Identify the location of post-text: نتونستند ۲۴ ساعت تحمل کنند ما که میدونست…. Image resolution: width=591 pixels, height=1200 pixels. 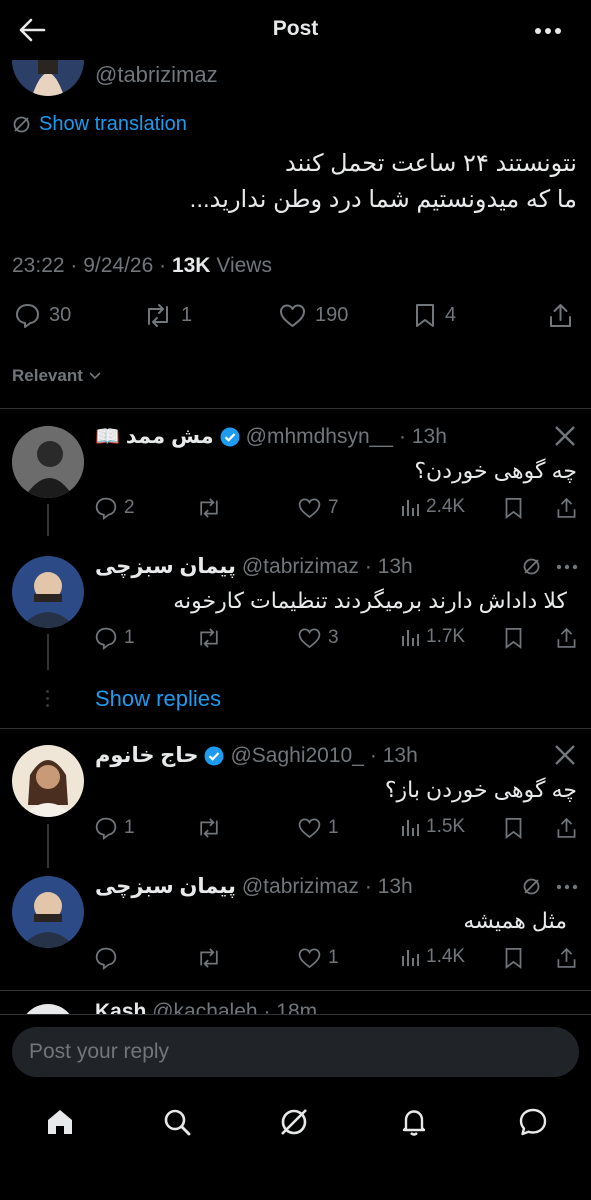
(297, 182).